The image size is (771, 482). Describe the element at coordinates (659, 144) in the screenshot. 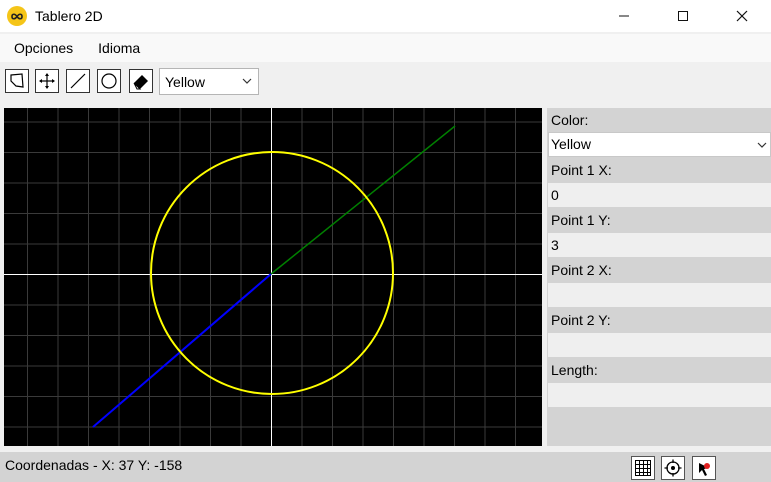

I see `color-select: Yellow` at that location.